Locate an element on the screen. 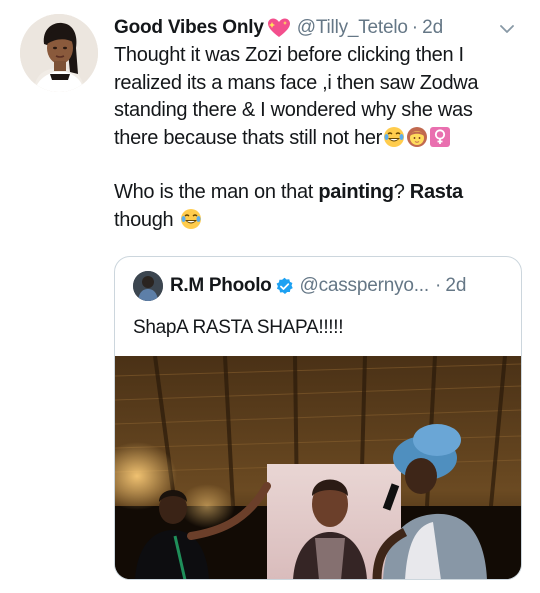  tweet-text-bold: painting is located at coordinates (356, 192).